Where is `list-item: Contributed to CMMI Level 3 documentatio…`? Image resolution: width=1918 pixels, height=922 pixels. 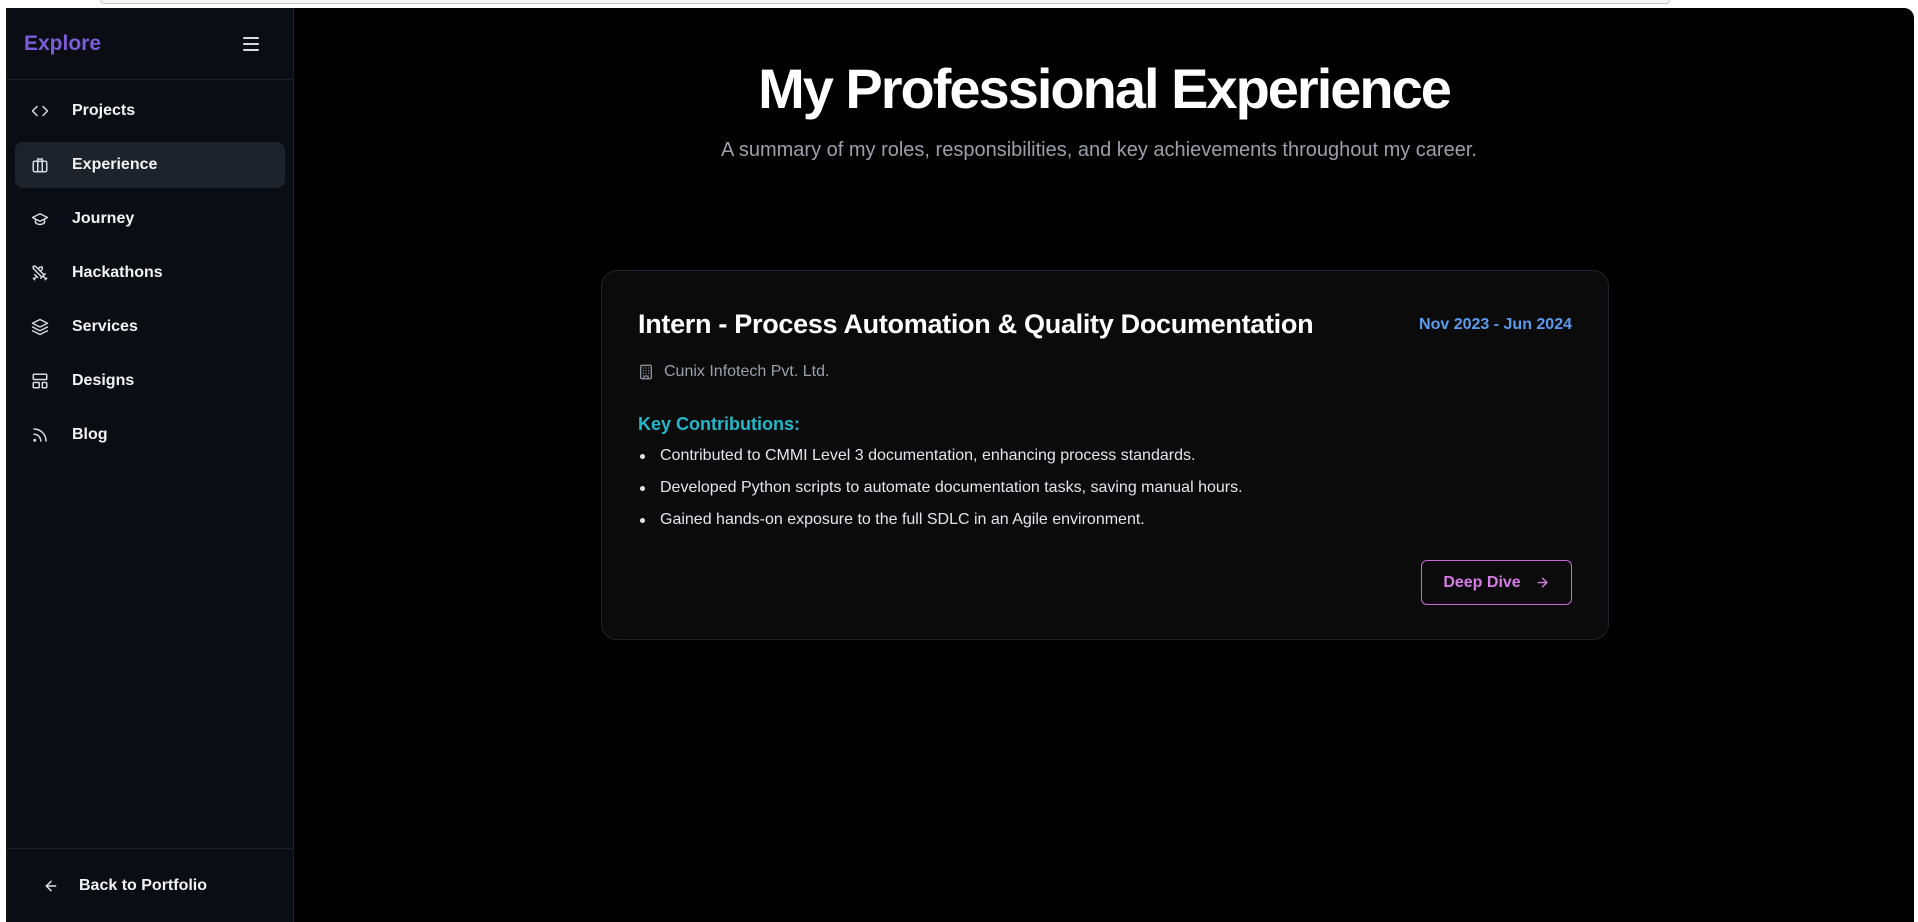 list-item: Contributed to CMMI Level 3 documentatio… is located at coordinates (940, 462).